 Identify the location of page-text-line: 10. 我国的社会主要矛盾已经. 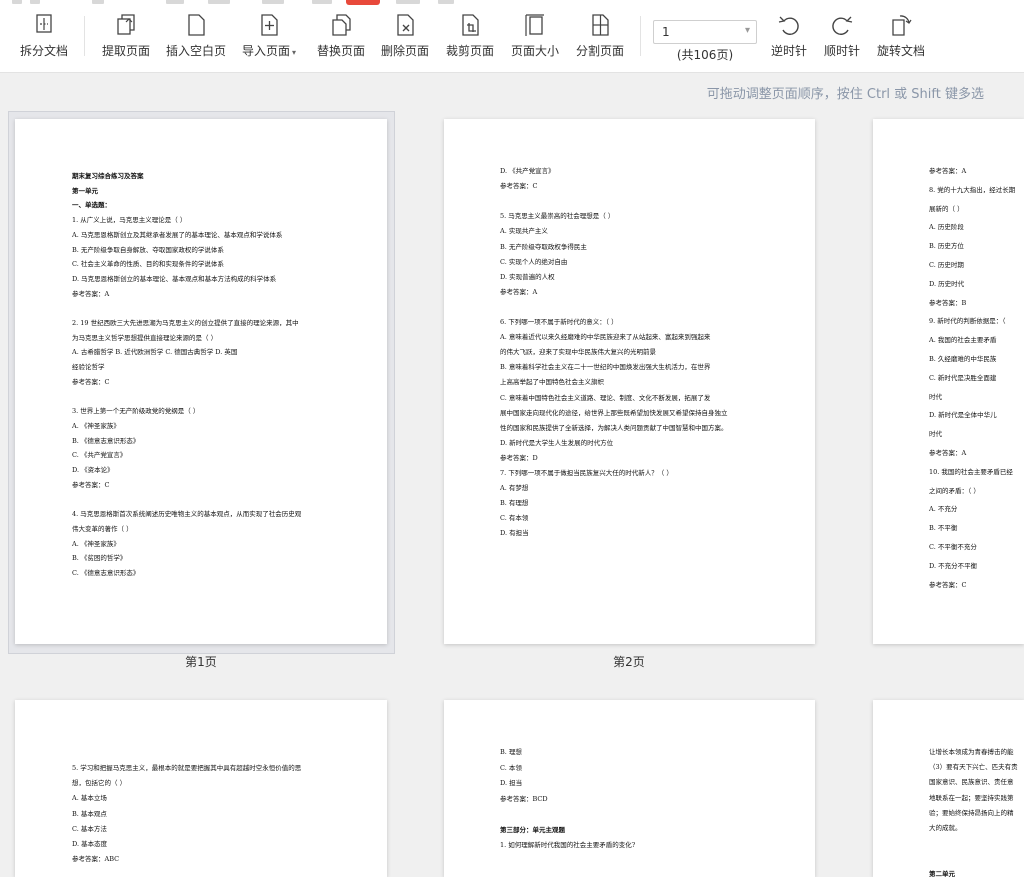
(971, 471).